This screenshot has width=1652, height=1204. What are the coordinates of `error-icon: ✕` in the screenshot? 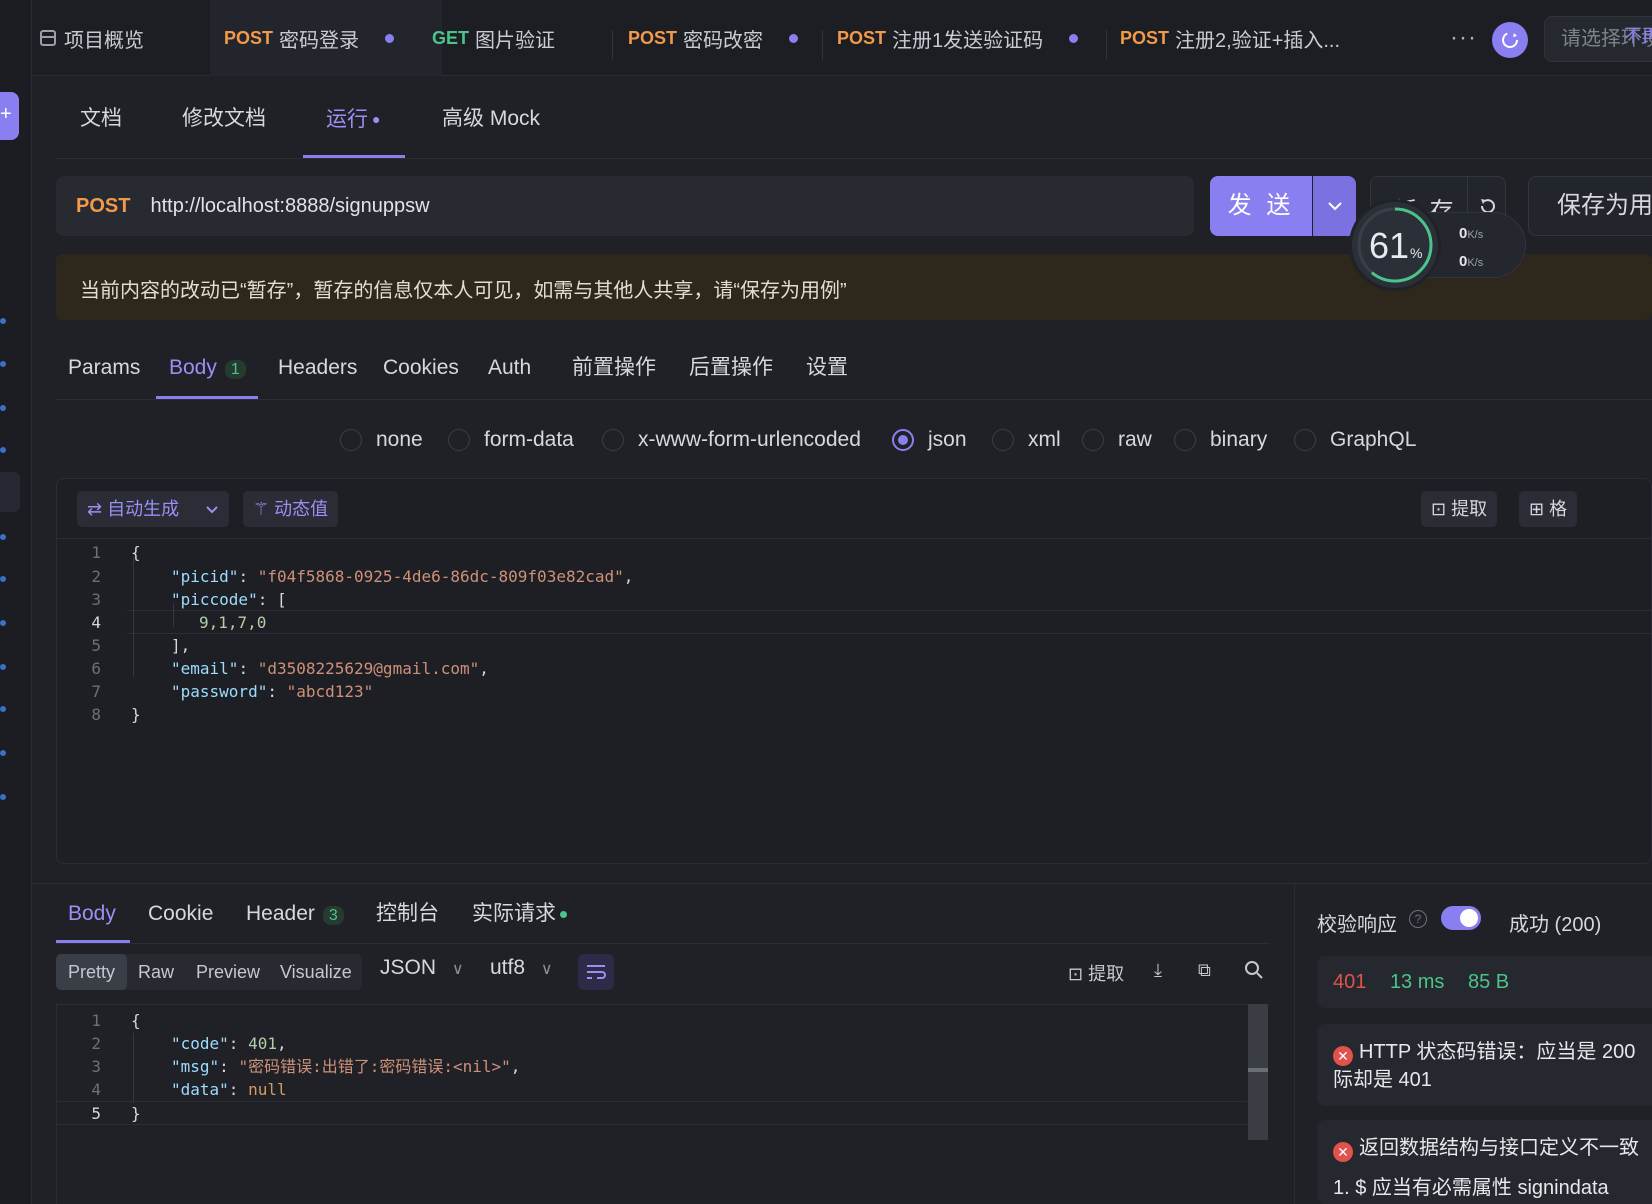 It's located at (1343, 1152).